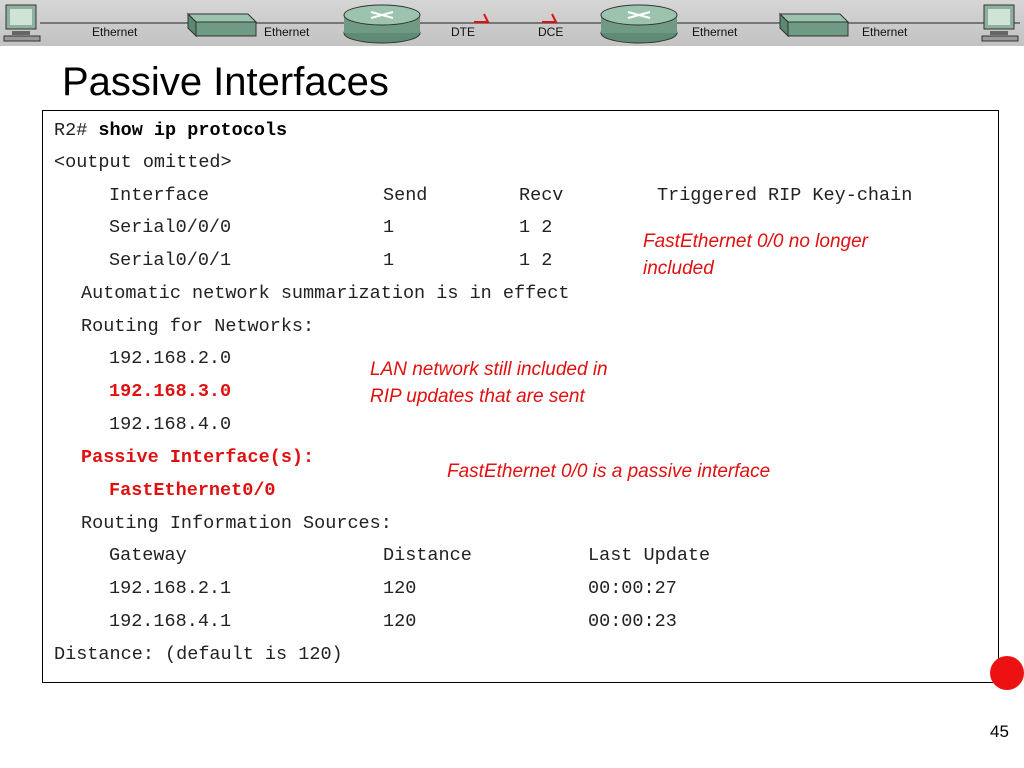  Describe the element at coordinates (115, 32) in the screenshot. I see `banner-label-ethernet-1: Ethernet` at that location.